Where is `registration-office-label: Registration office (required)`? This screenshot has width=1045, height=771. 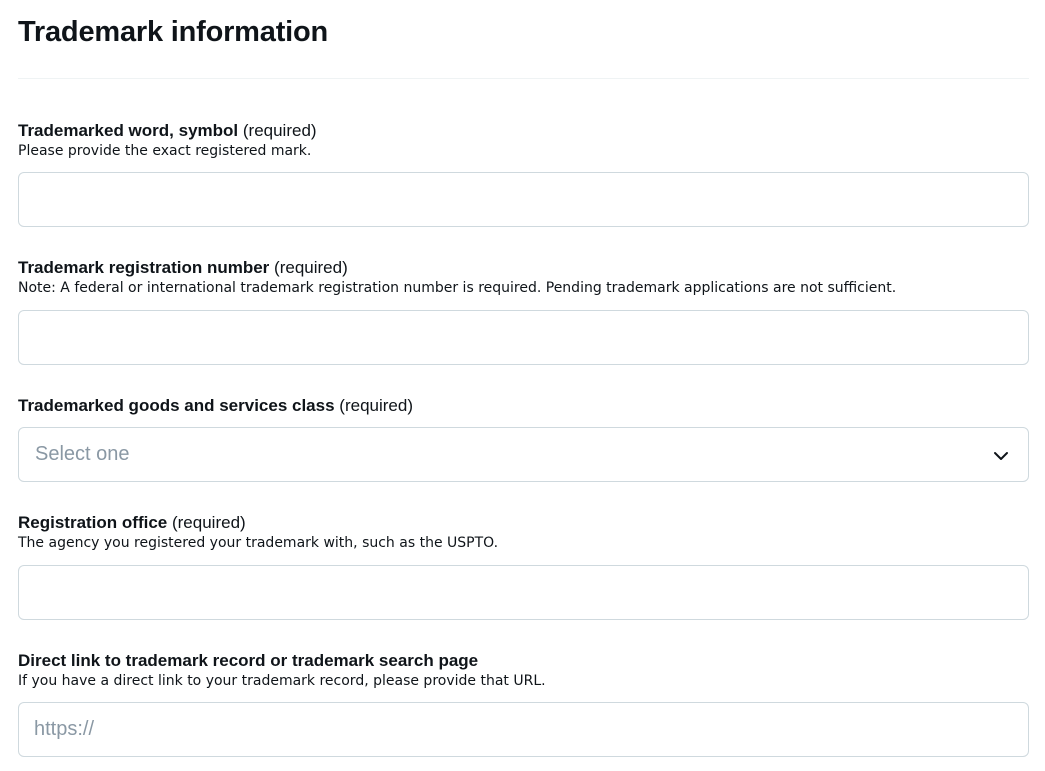 registration-office-label: Registration office (required) is located at coordinates (523, 523).